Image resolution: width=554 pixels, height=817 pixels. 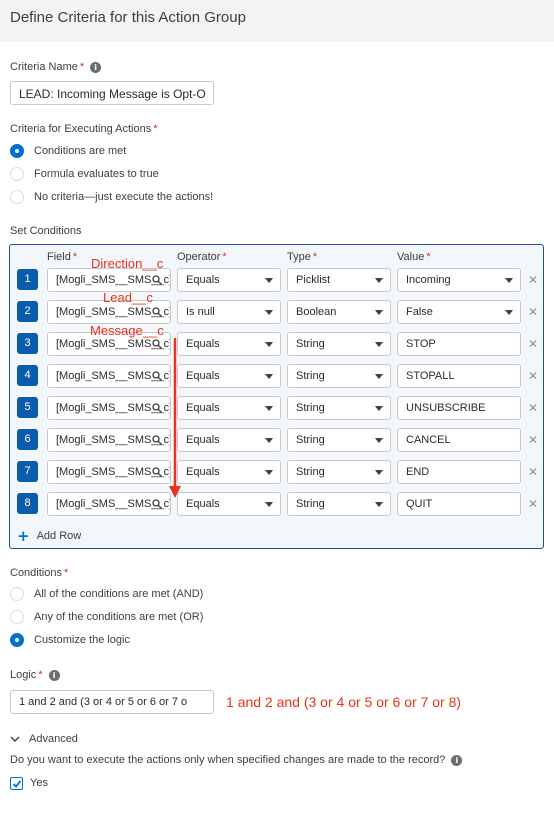 What do you see at coordinates (459, 376) in the screenshot?
I see `value-input: STOPALL` at bounding box center [459, 376].